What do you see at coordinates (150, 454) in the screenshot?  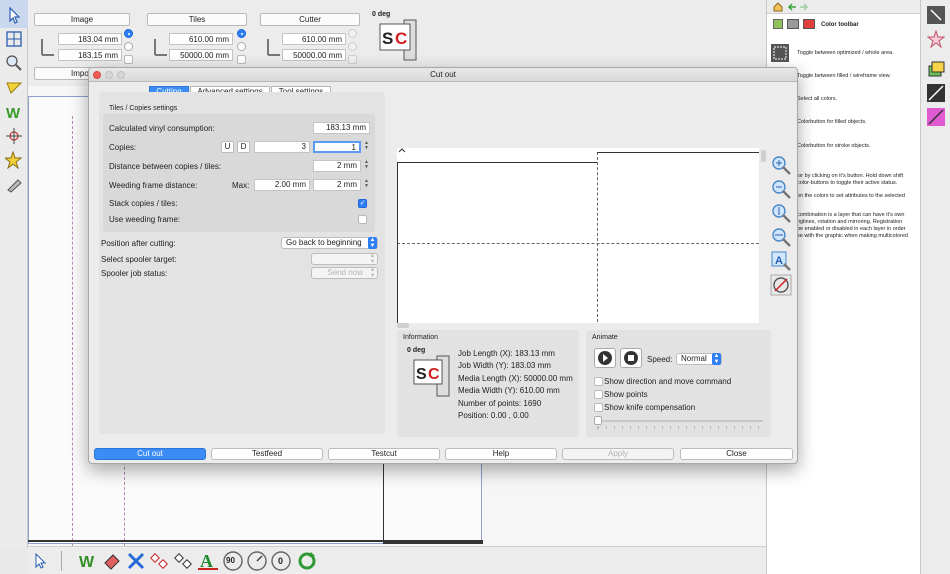 I see `cut-out-button: Cut out` at bounding box center [150, 454].